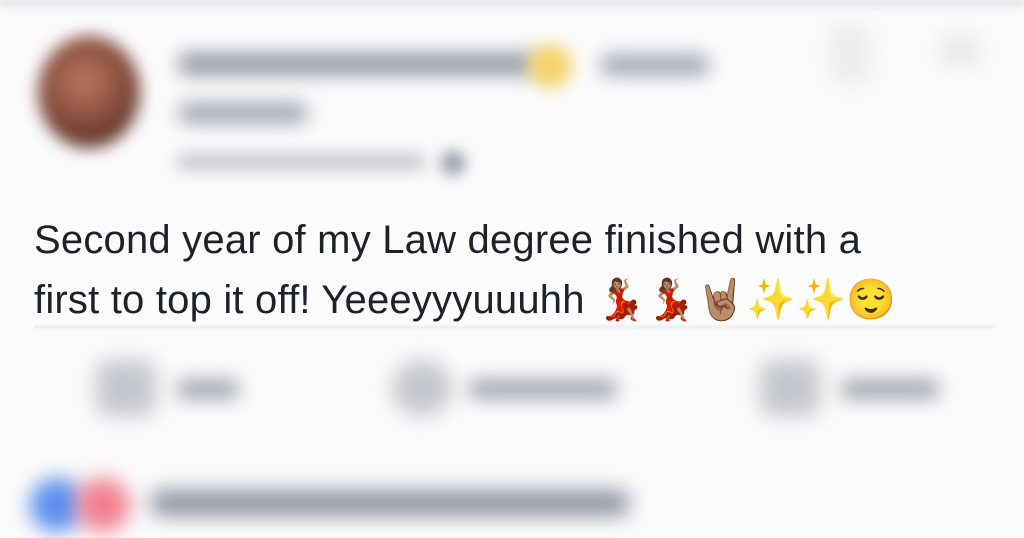 The image size is (1024, 538). Describe the element at coordinates (655, 65) in the screenshot. I see `feeling-text-blurred` at that location.